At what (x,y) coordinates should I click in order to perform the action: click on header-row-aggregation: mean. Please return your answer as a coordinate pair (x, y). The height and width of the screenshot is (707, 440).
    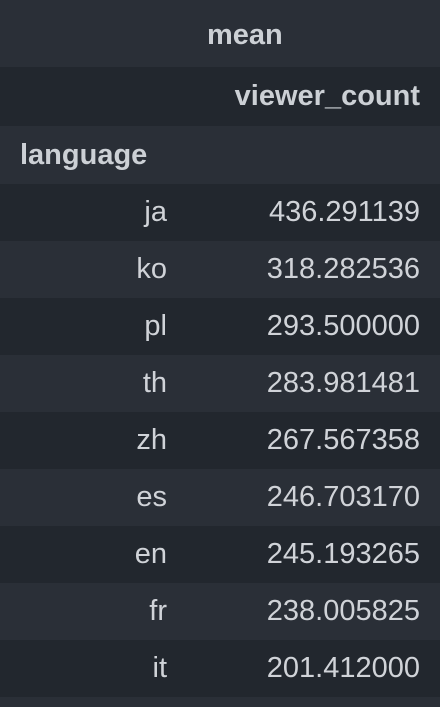
    Looking at the image, I should click on (220, 33).